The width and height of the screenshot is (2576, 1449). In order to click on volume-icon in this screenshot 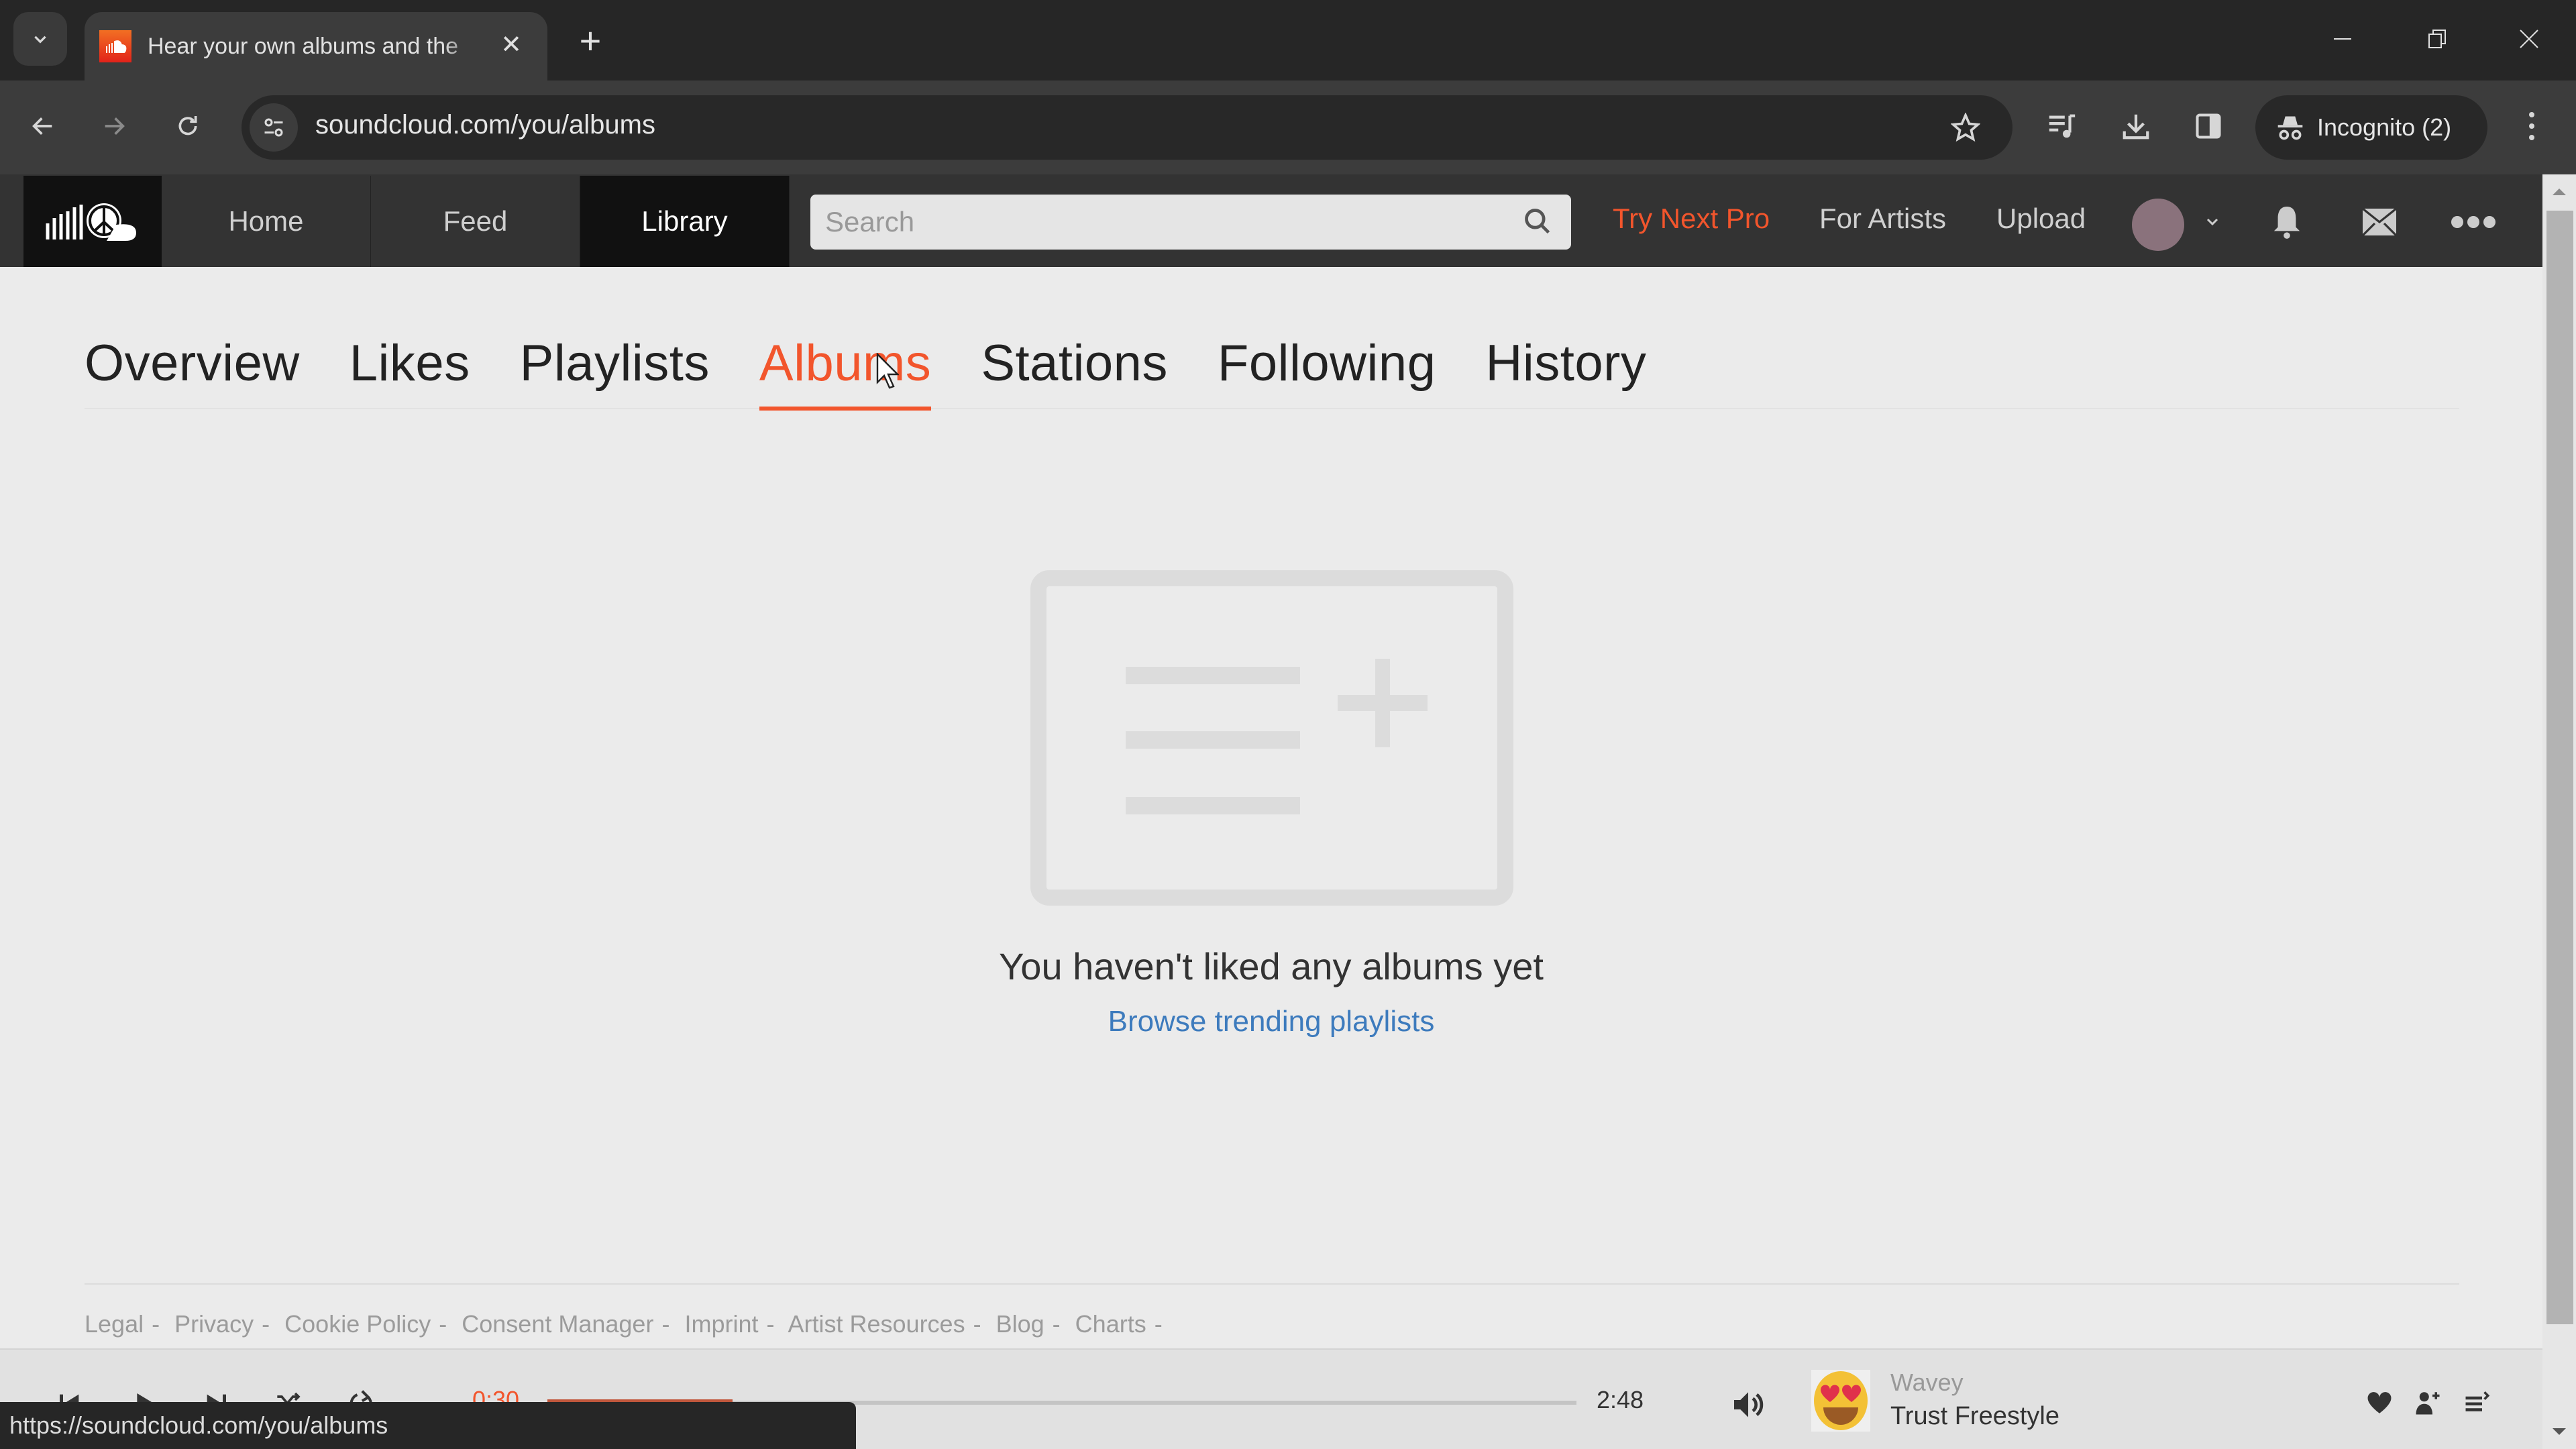, I will do `click(1749, 1404)`.